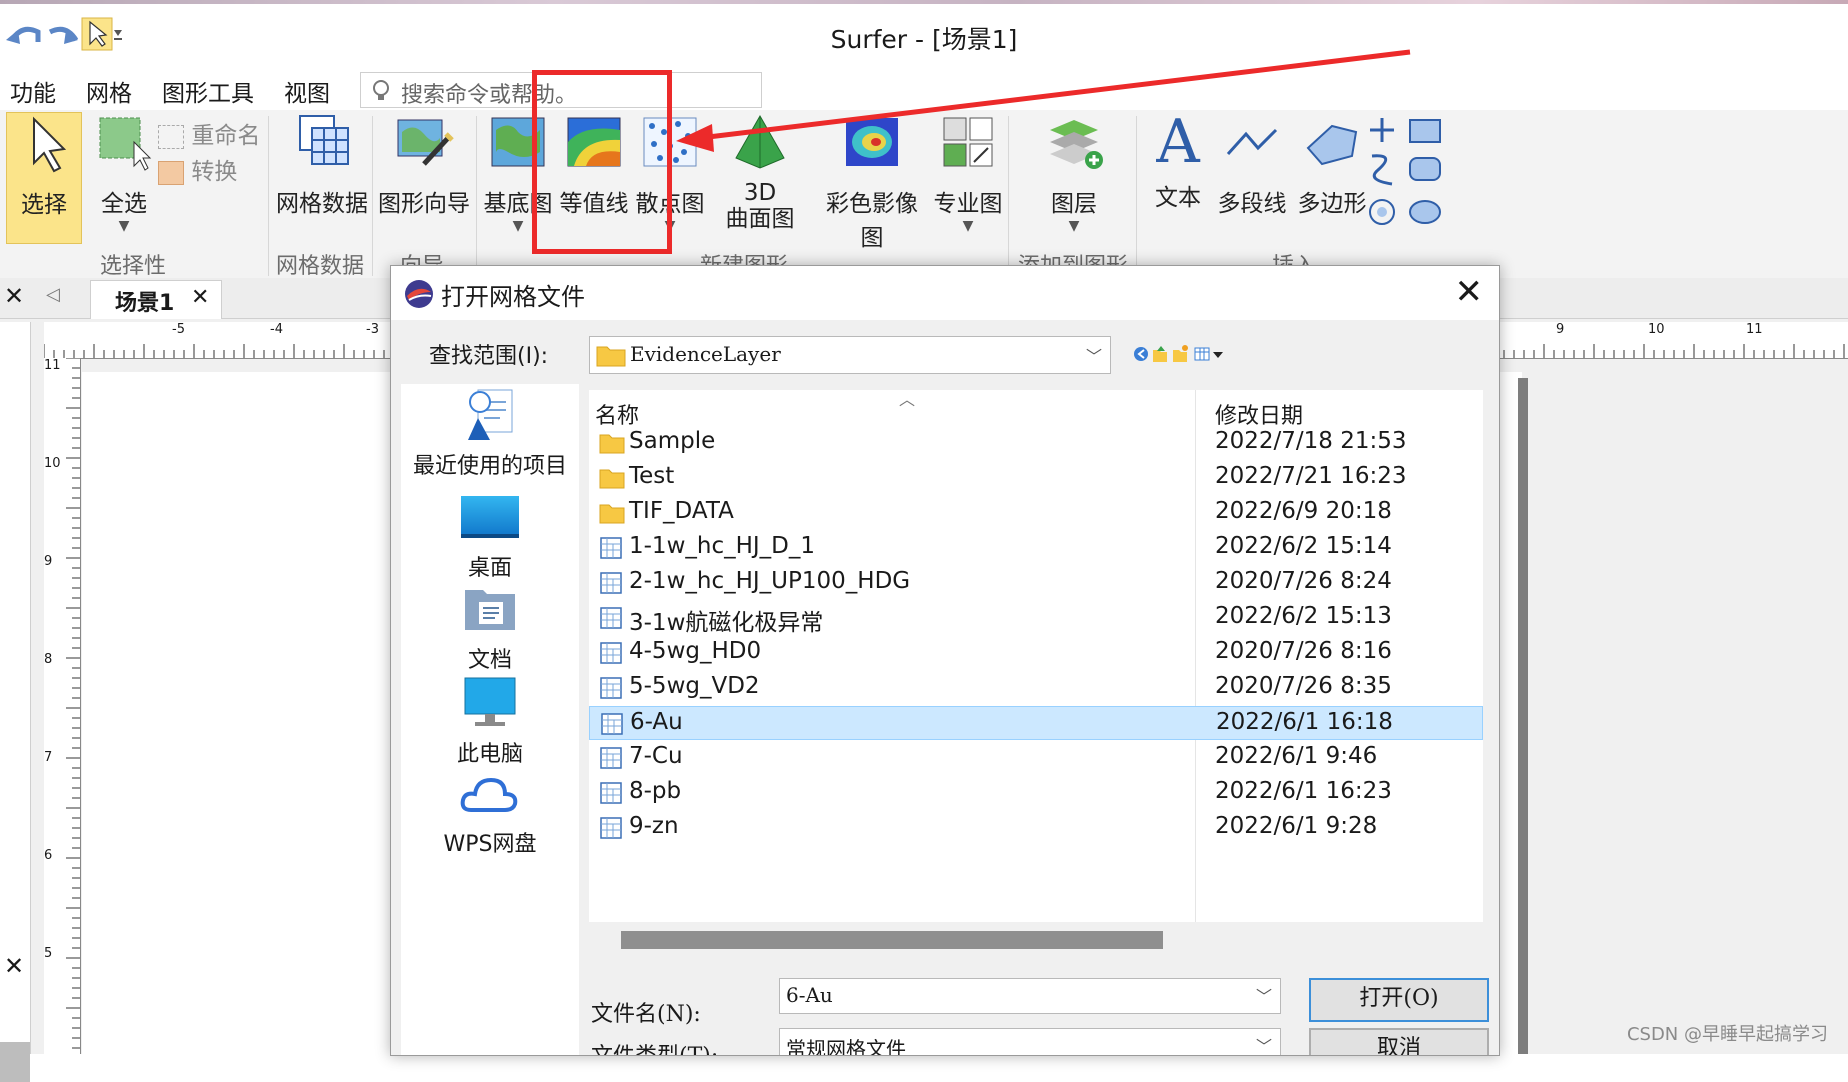 The image size is (1848, 1082). What do you see at coordinates (850, 355) in the screenshot?
I see `look-in-select: EvidenceLayer ﹀` at bounding box center [850, 355].